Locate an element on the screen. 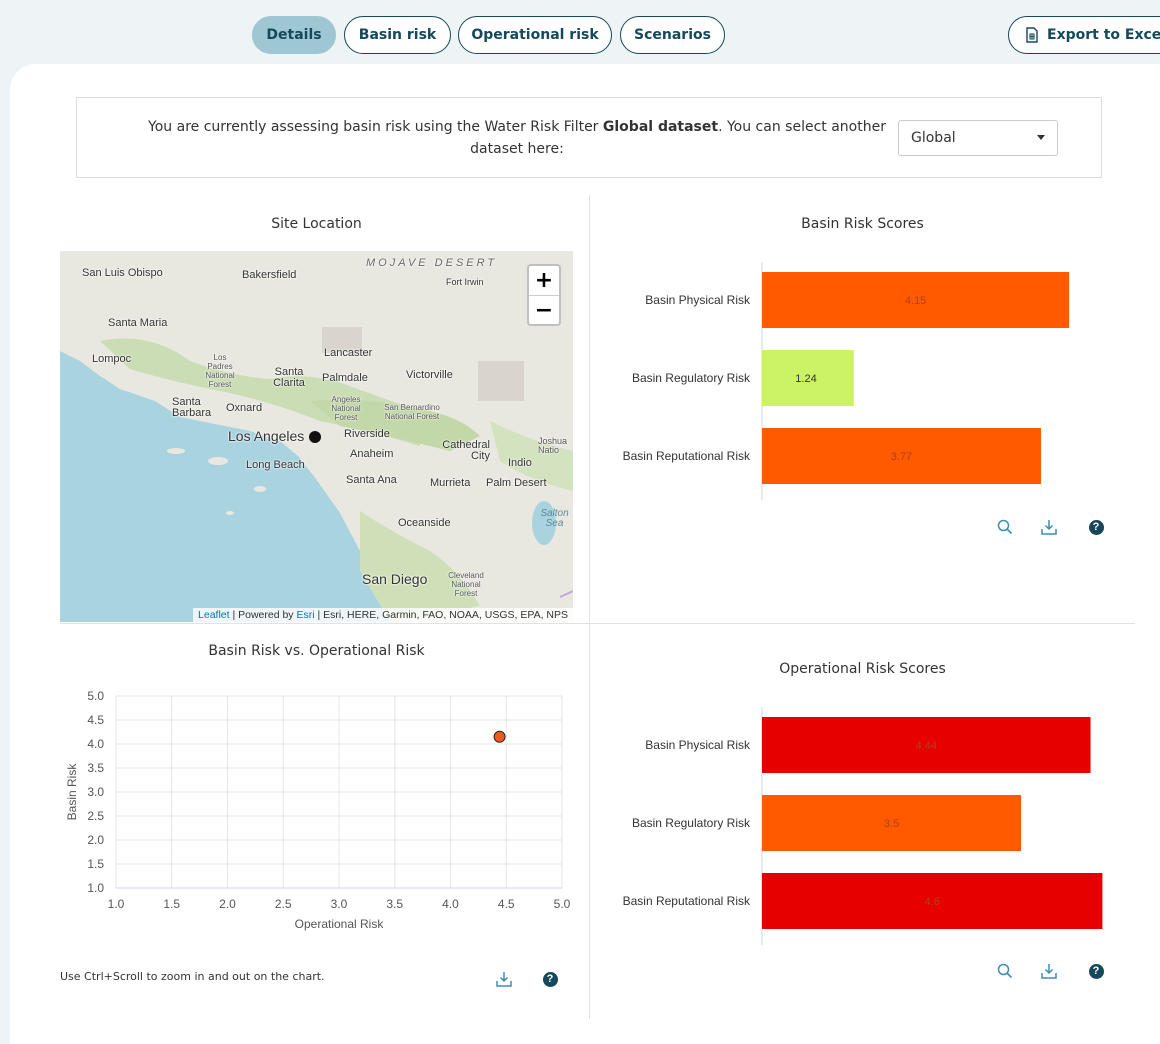 The image size is (1160, 1044). map-label: Joshua Natio is located at coordinates (553, 445).